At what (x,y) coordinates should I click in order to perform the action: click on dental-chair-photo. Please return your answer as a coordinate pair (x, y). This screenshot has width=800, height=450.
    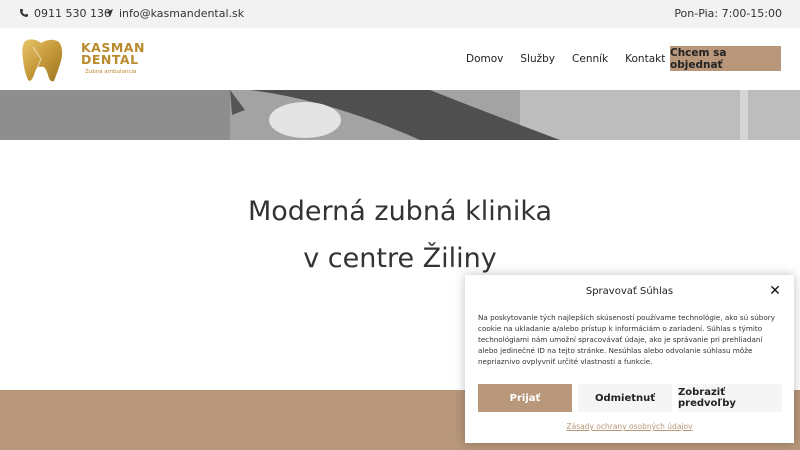
    Looking at the image, I should click on (400, 115).